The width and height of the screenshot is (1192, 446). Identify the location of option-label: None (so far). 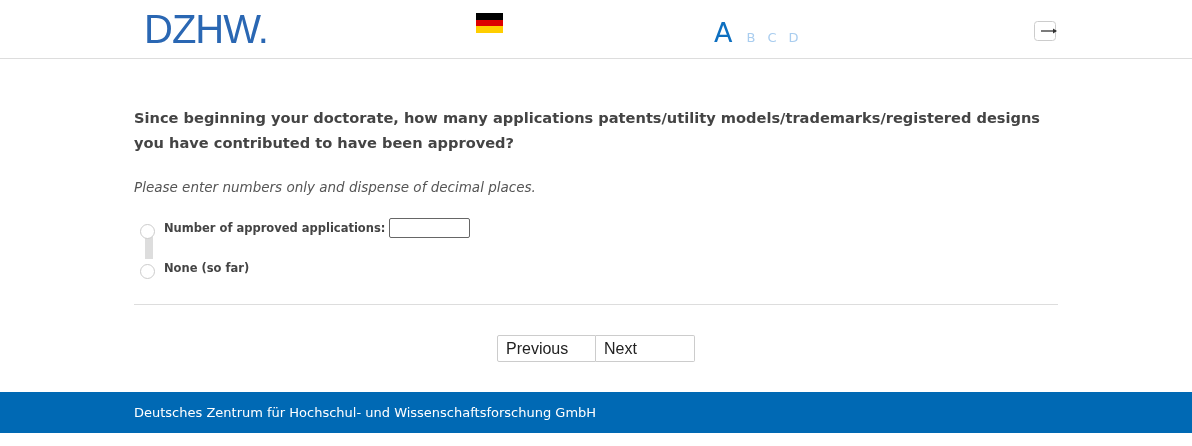
(207, 268).